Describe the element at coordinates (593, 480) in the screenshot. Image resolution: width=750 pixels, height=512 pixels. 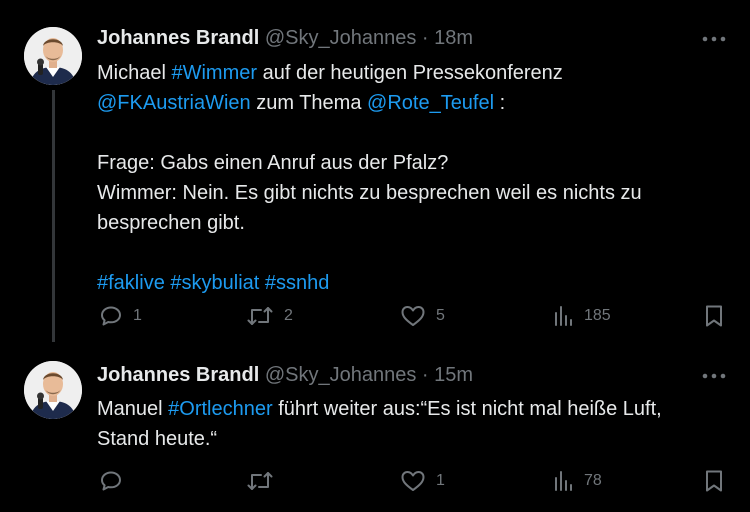
I see `views-count: 78` at that location.